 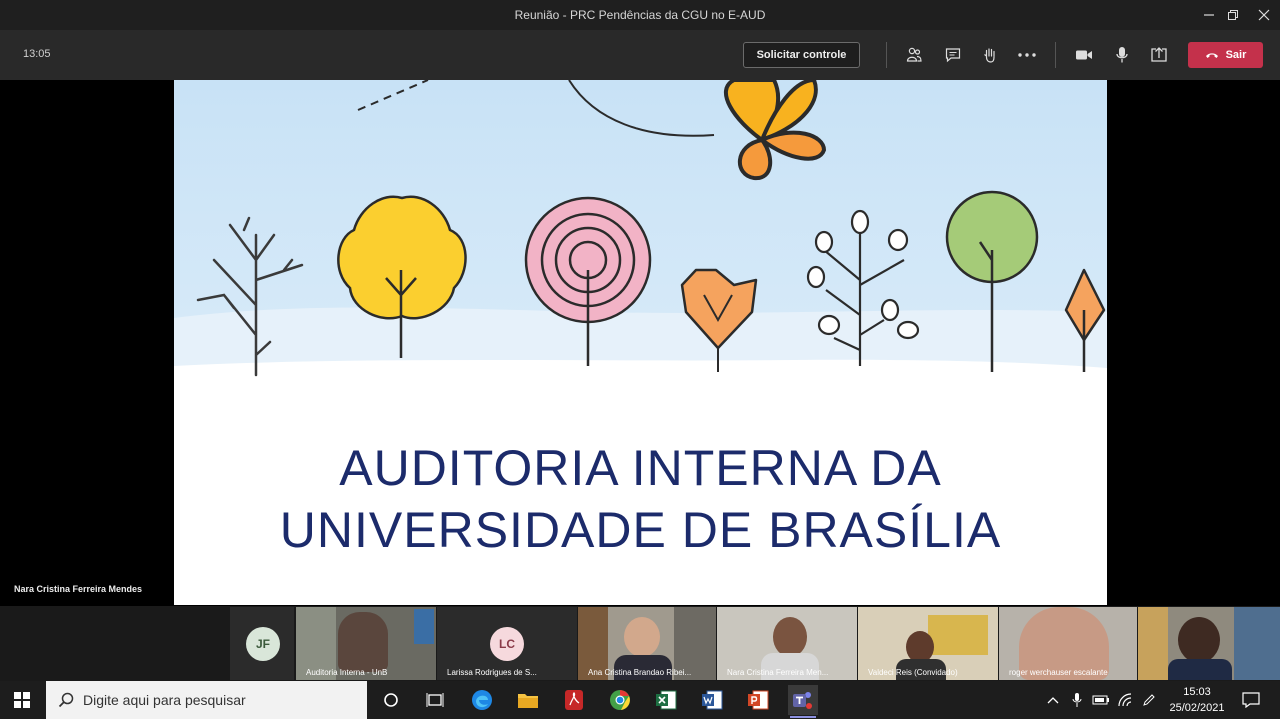 I want to click on participant-name: roger werchauser escalante, so click(x=1058, y=672).